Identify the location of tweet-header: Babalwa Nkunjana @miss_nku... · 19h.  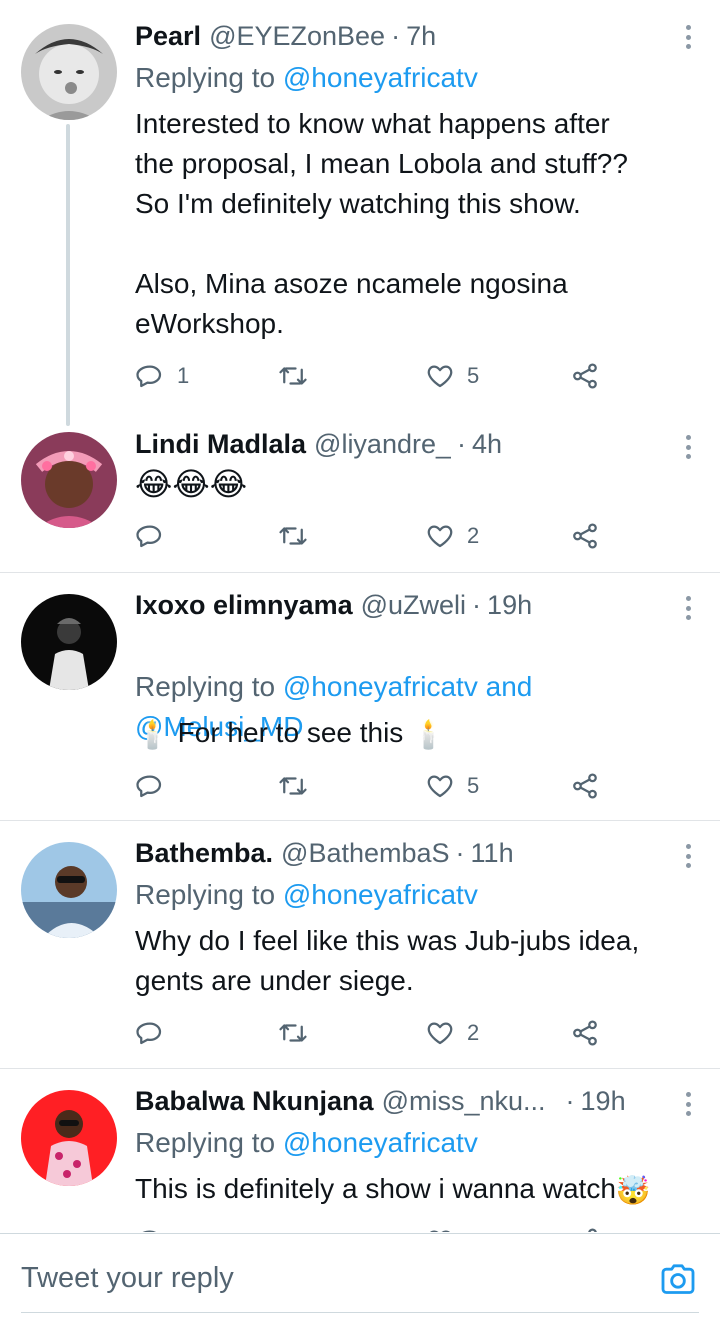
(396, 1101).